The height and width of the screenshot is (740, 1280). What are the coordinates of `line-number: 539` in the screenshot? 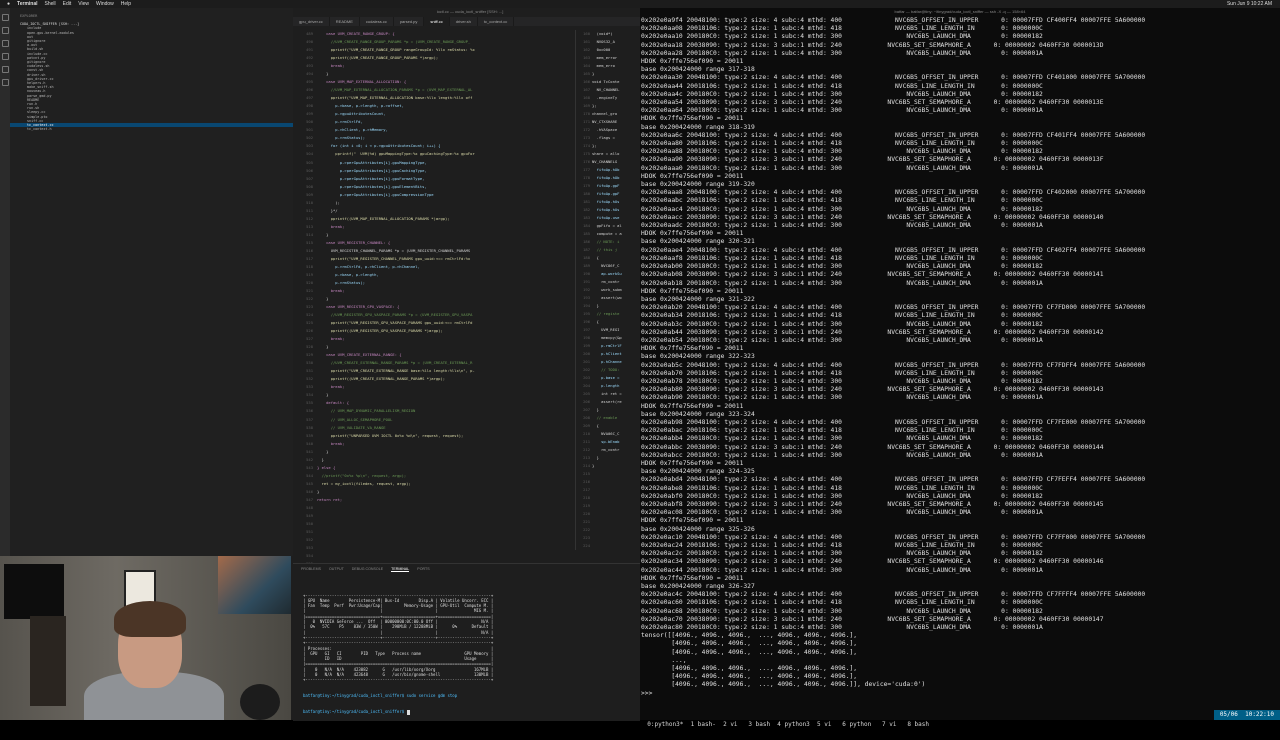 It's located at (309, 435).